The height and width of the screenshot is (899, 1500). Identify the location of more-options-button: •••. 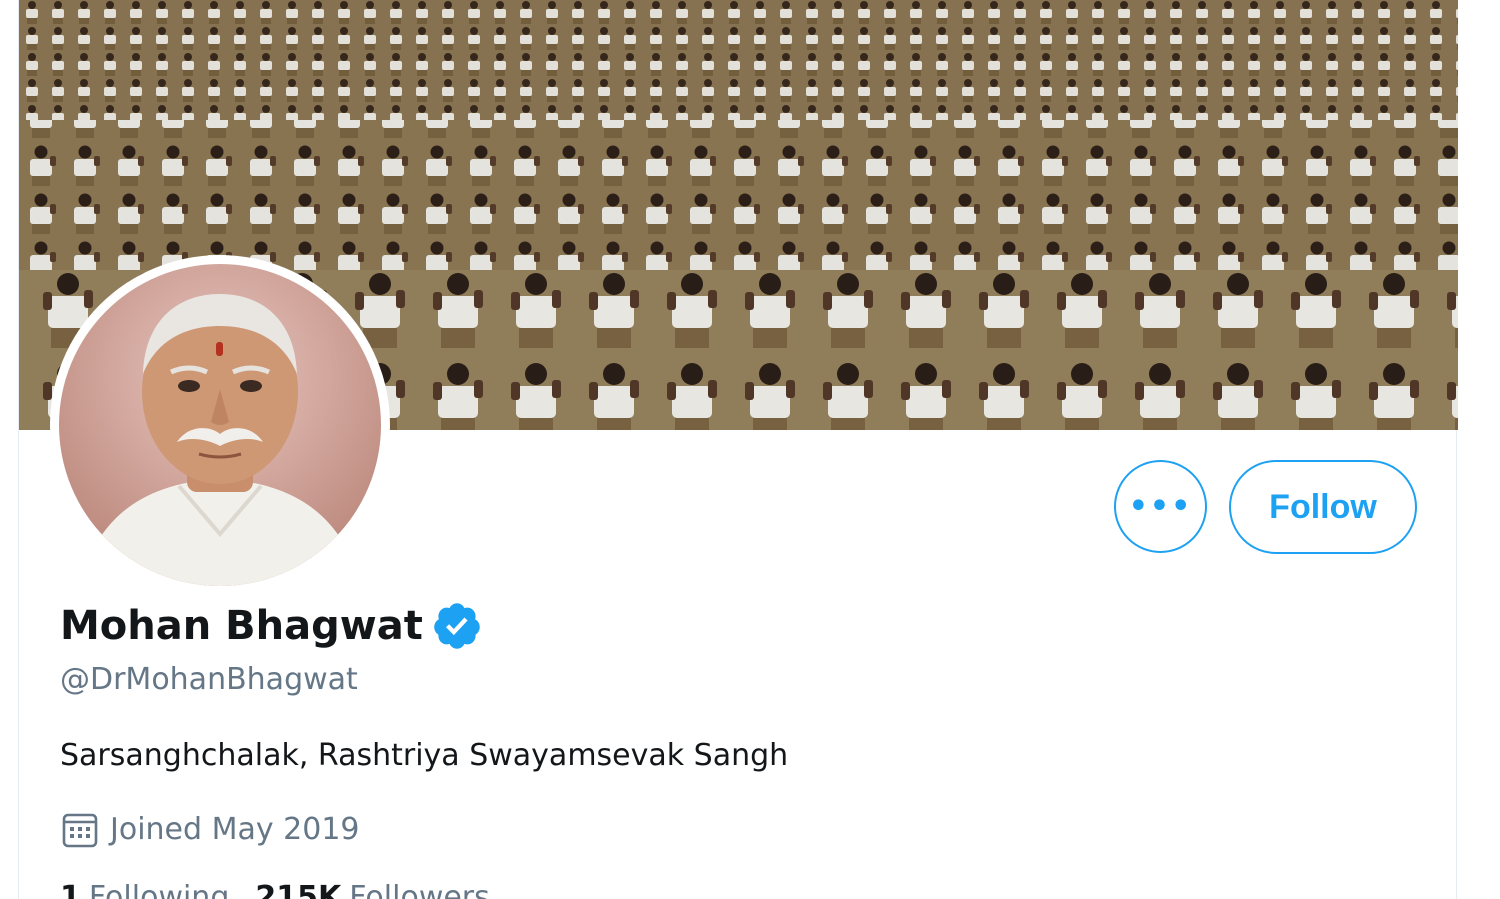
(1160, 506).